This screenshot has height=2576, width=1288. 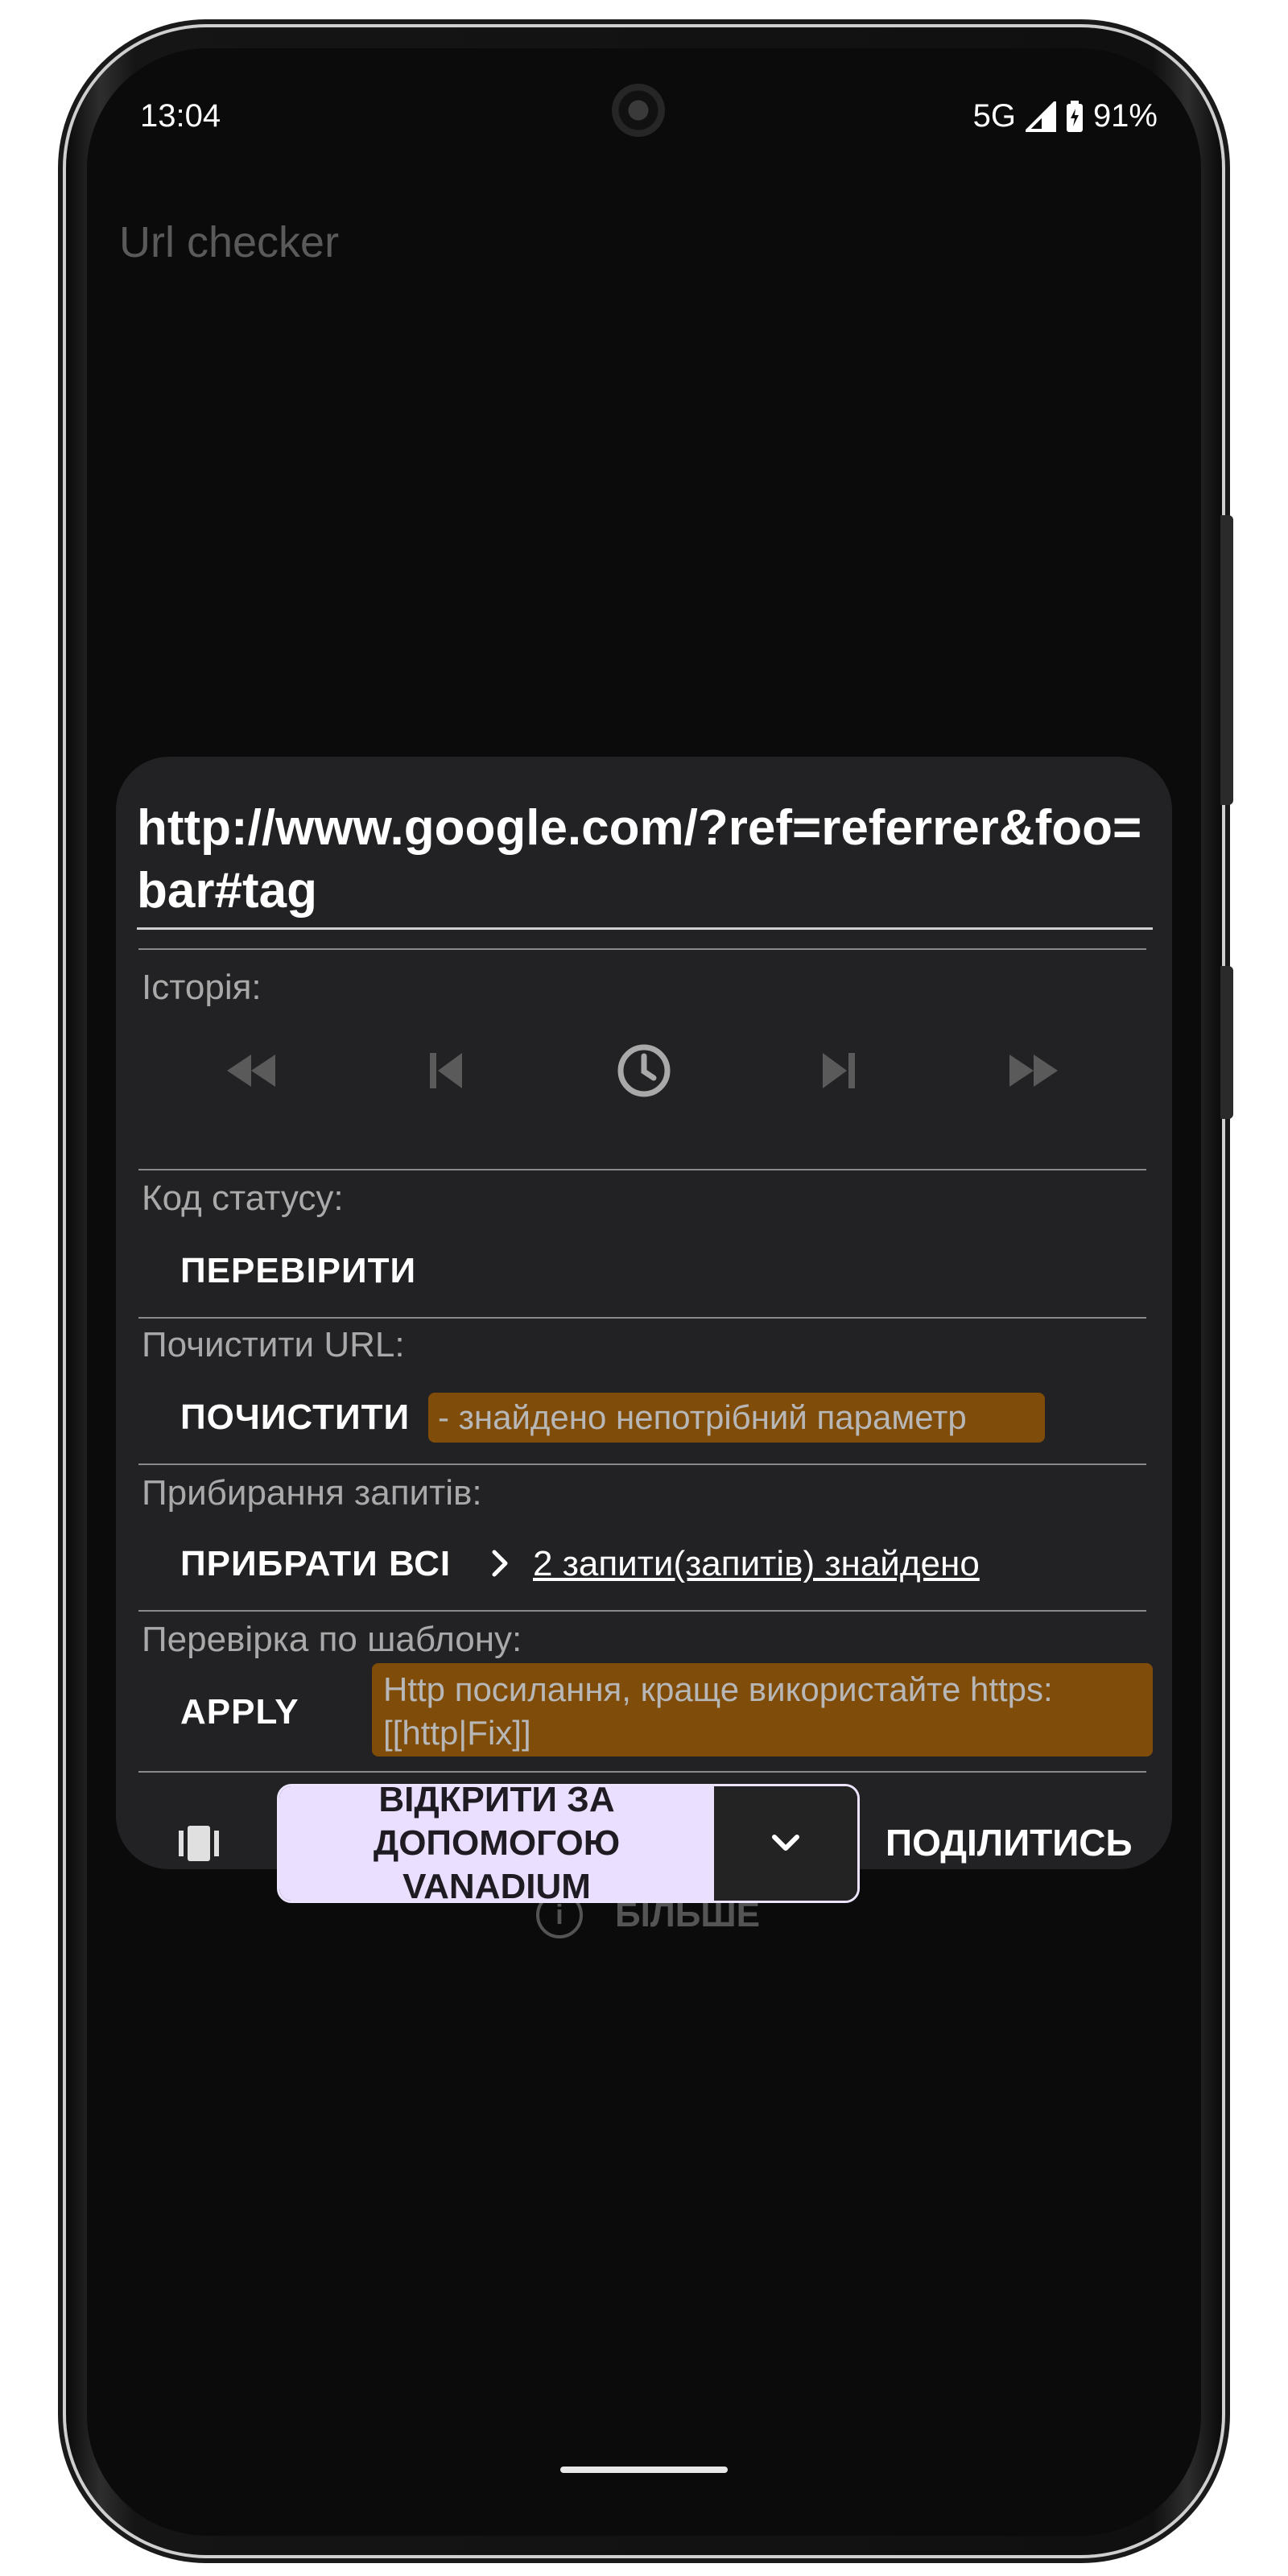 What do you see at coordinates (496, 1885) in the screenshot?
I see `open-label-line3: VANADIUM` at bounding box center [496, 1885].